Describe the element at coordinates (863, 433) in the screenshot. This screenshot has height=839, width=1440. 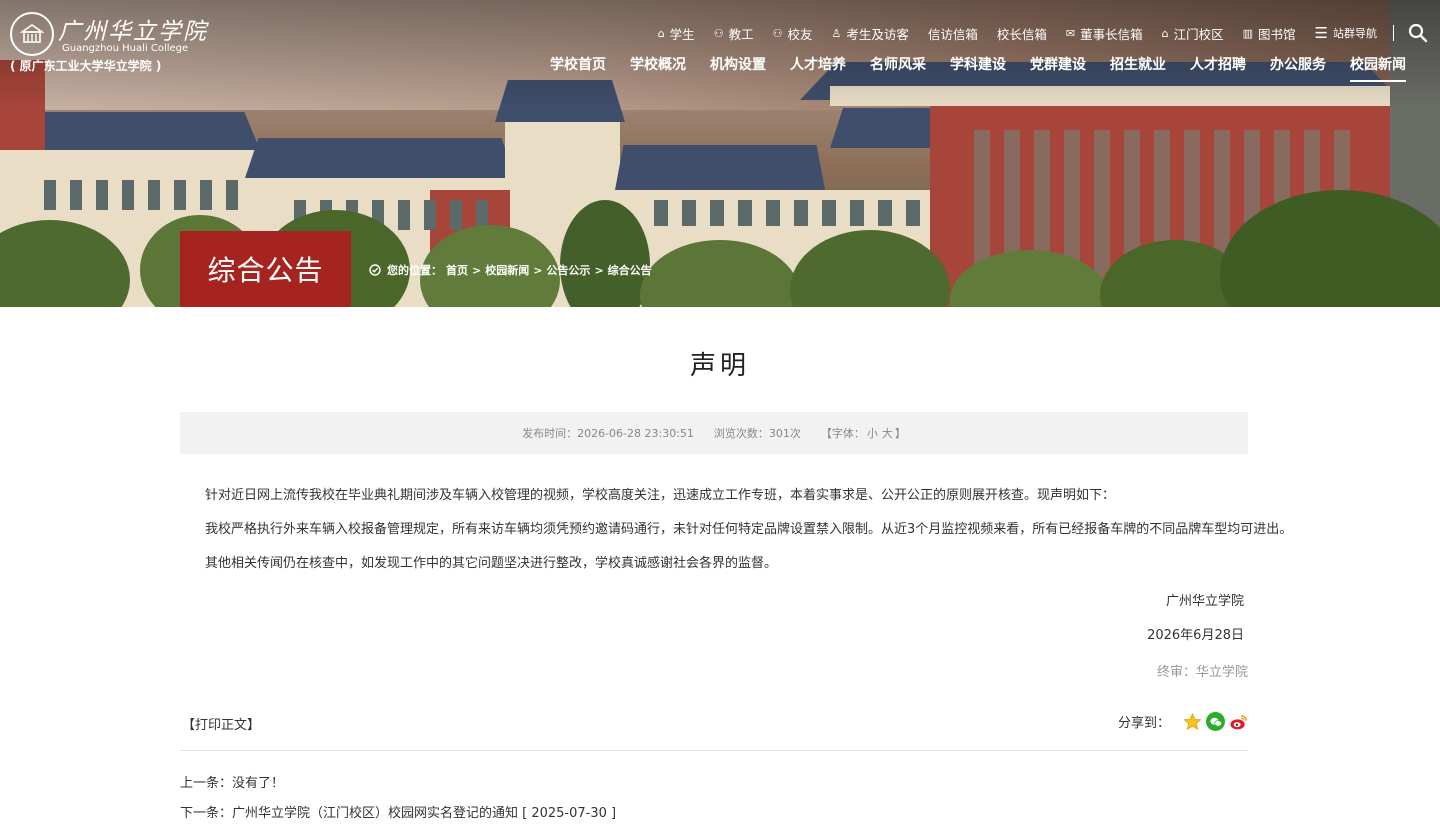
I see `font-size-control: 【字体：小大】` at that location.